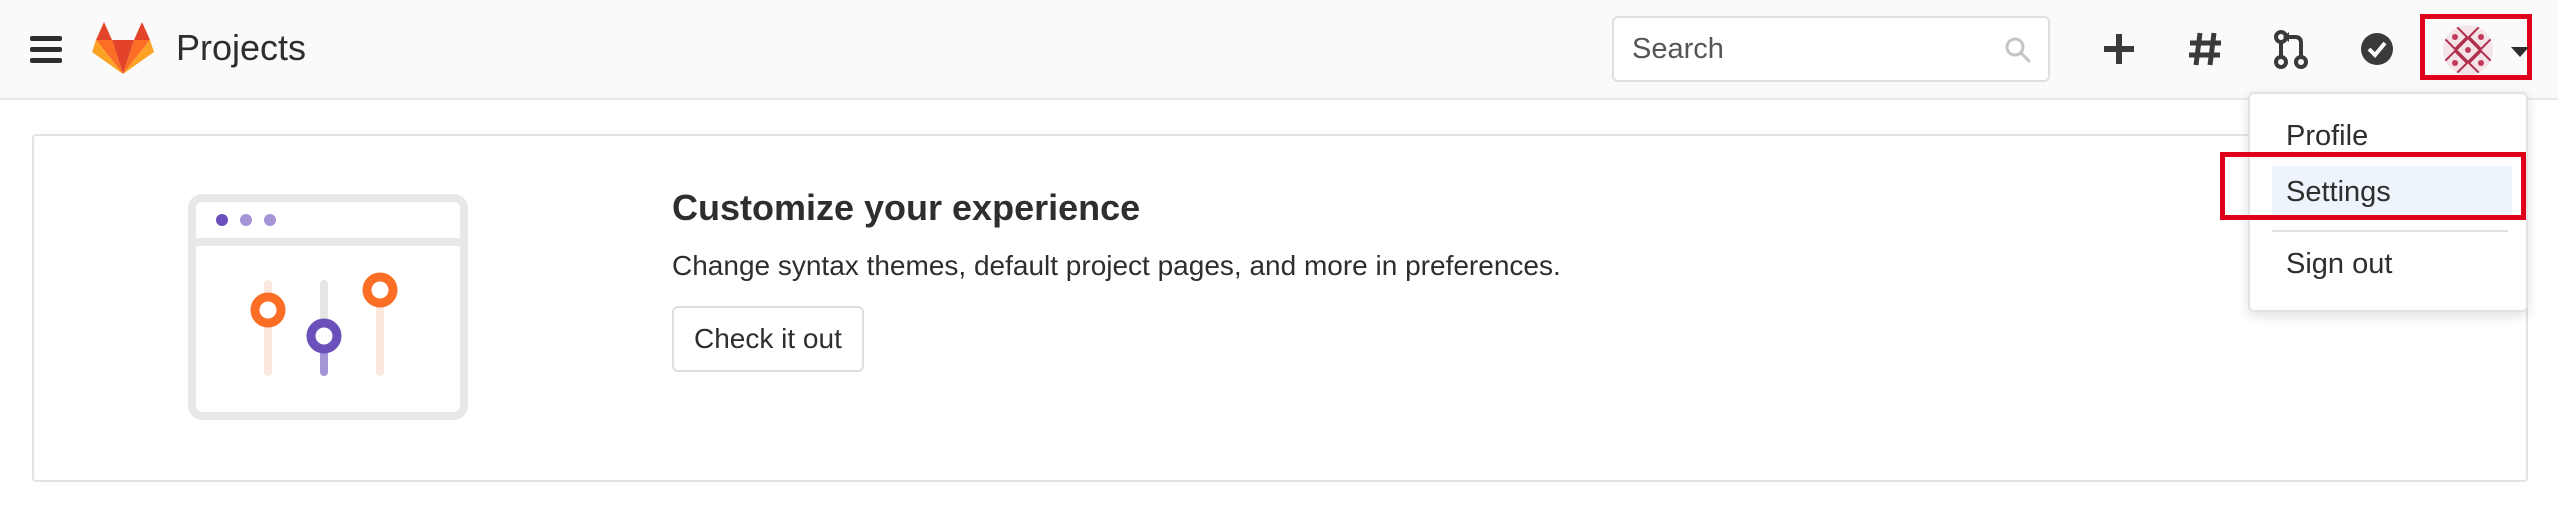  What do you see at coordinates (2520, 52) in the screenshot?
I see `caret-down-icon` at bounding box center [2520, 52].